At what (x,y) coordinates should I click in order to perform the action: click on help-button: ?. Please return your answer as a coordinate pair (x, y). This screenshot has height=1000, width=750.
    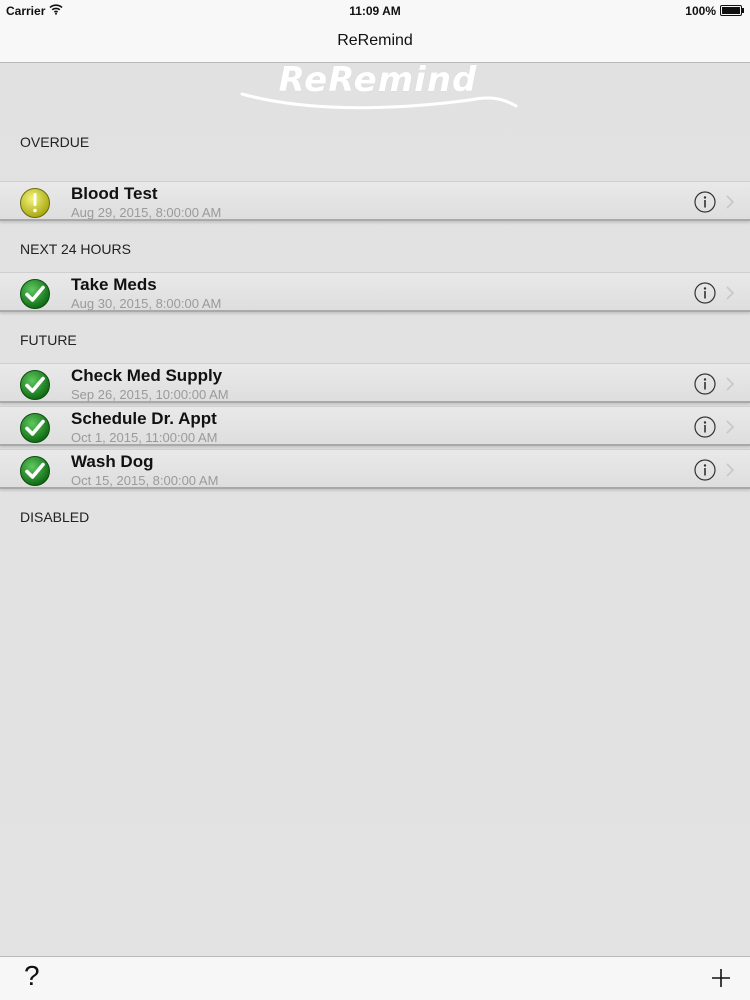
    Looking at the image, I should click on (32, 976).